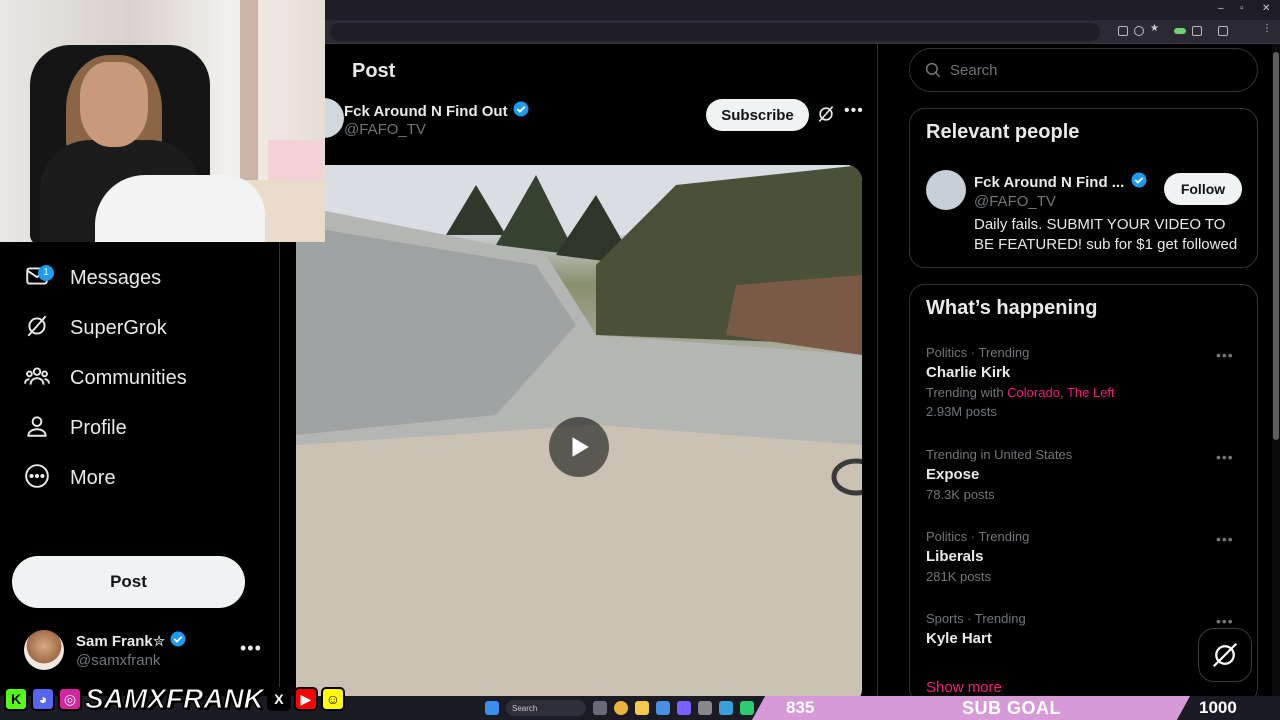 The width and height of the screenshot is (1280, 720). Describe the element at coordinates (705, 708) in the screenshot. I see `settings-icon` at that location.